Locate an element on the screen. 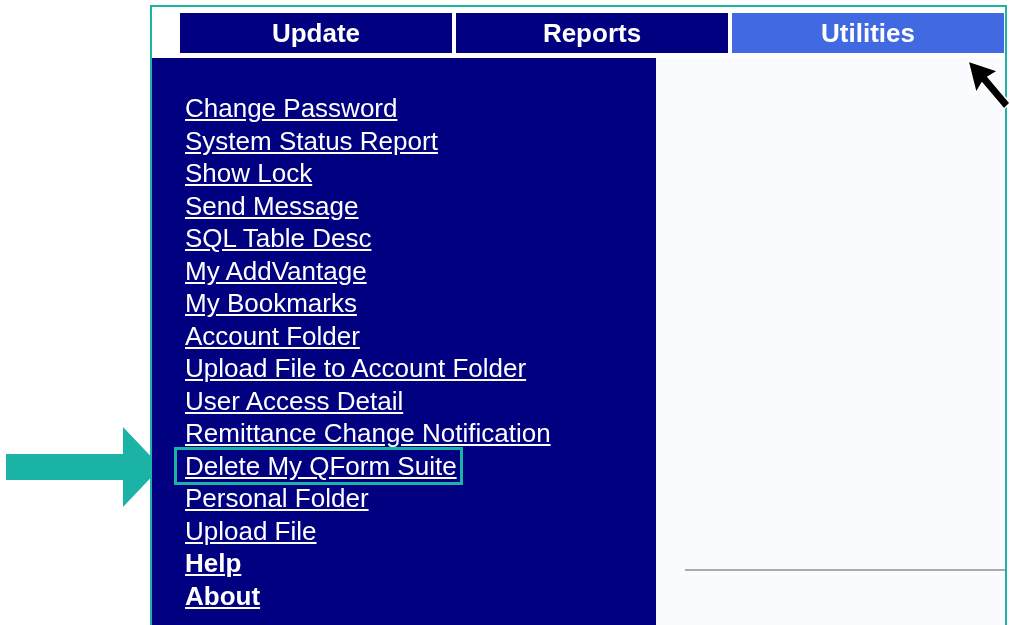  tab: Utilities is located at coordinates (868, 33).